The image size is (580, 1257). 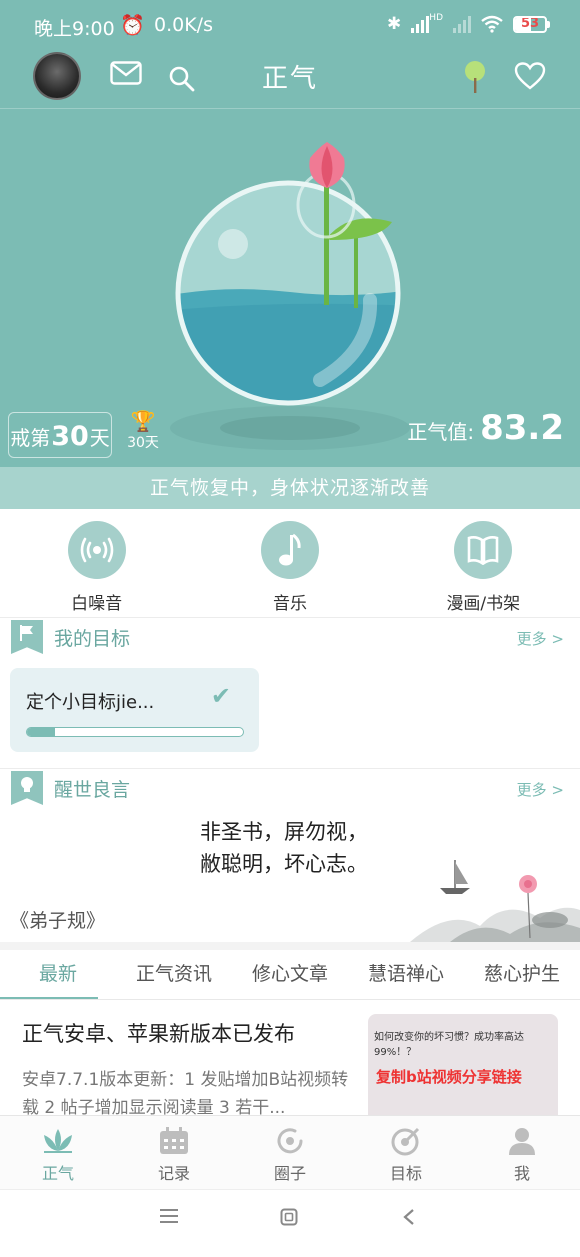 What do you see at coordinates (58, 975) in the screenshot?
I see `tab-latest: 最新` at bounding box center [58, 975].